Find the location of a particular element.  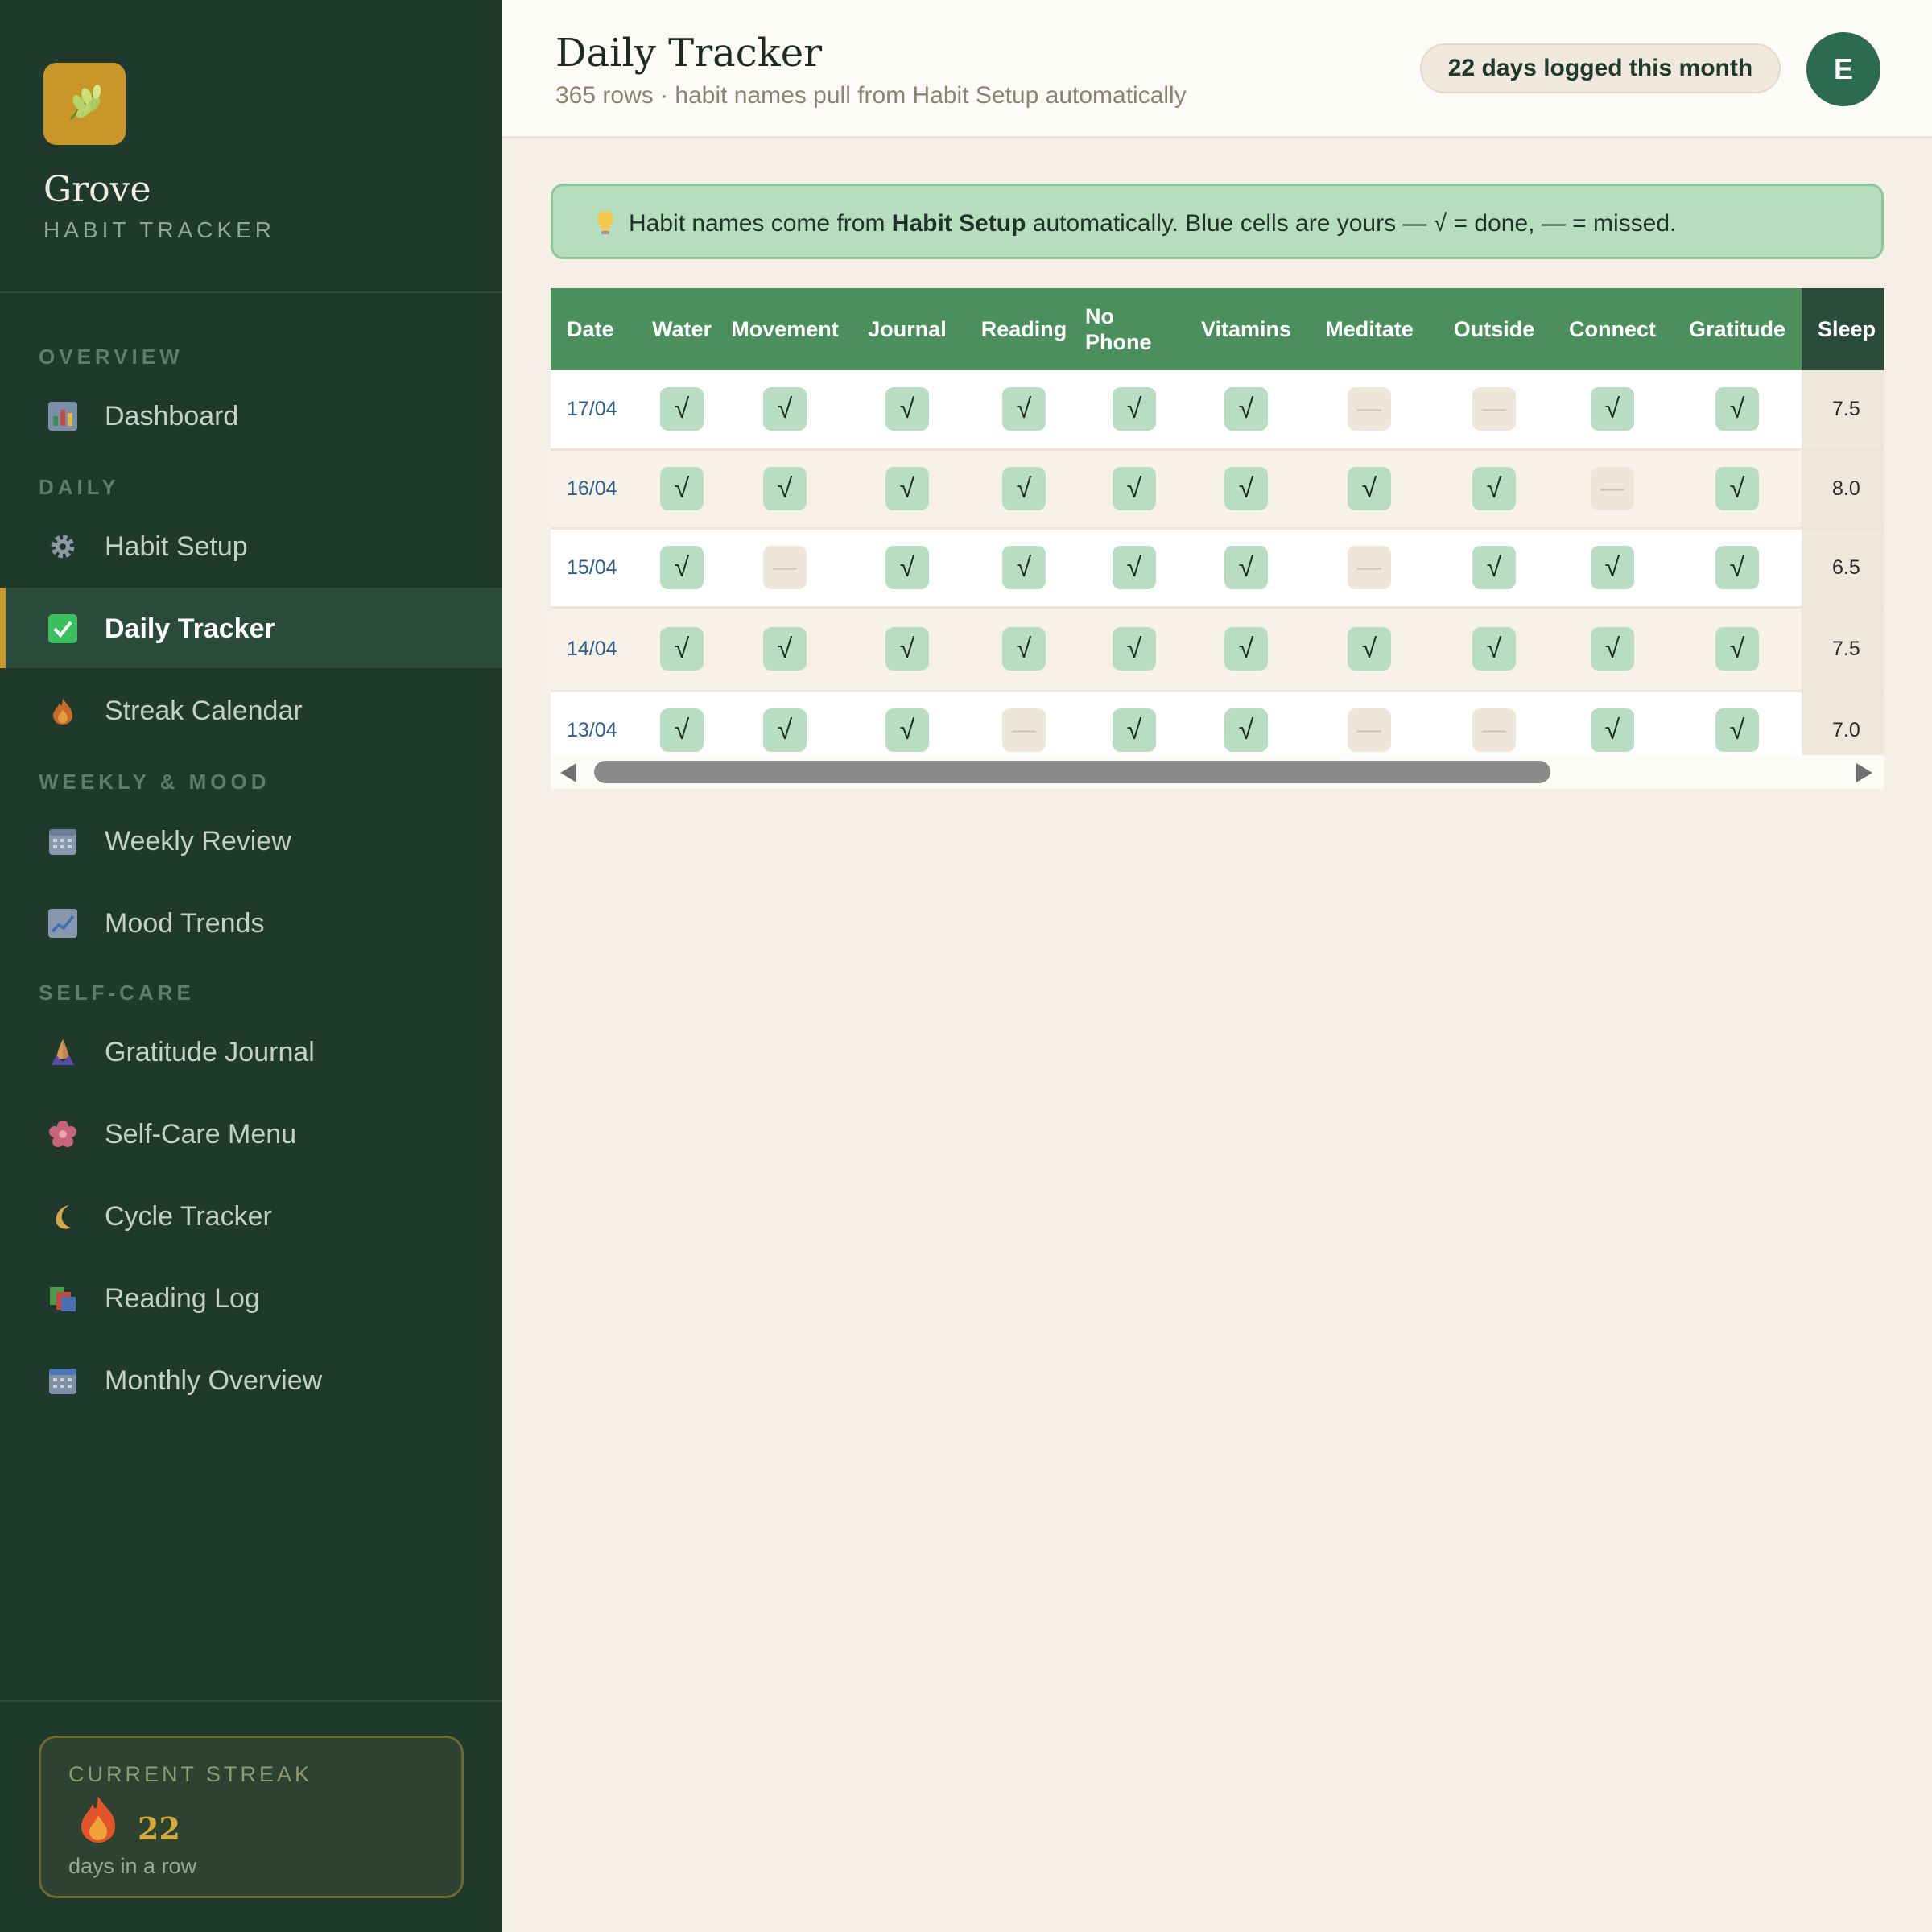

column-header-movement: Movement is located at coordinates (784, 329).